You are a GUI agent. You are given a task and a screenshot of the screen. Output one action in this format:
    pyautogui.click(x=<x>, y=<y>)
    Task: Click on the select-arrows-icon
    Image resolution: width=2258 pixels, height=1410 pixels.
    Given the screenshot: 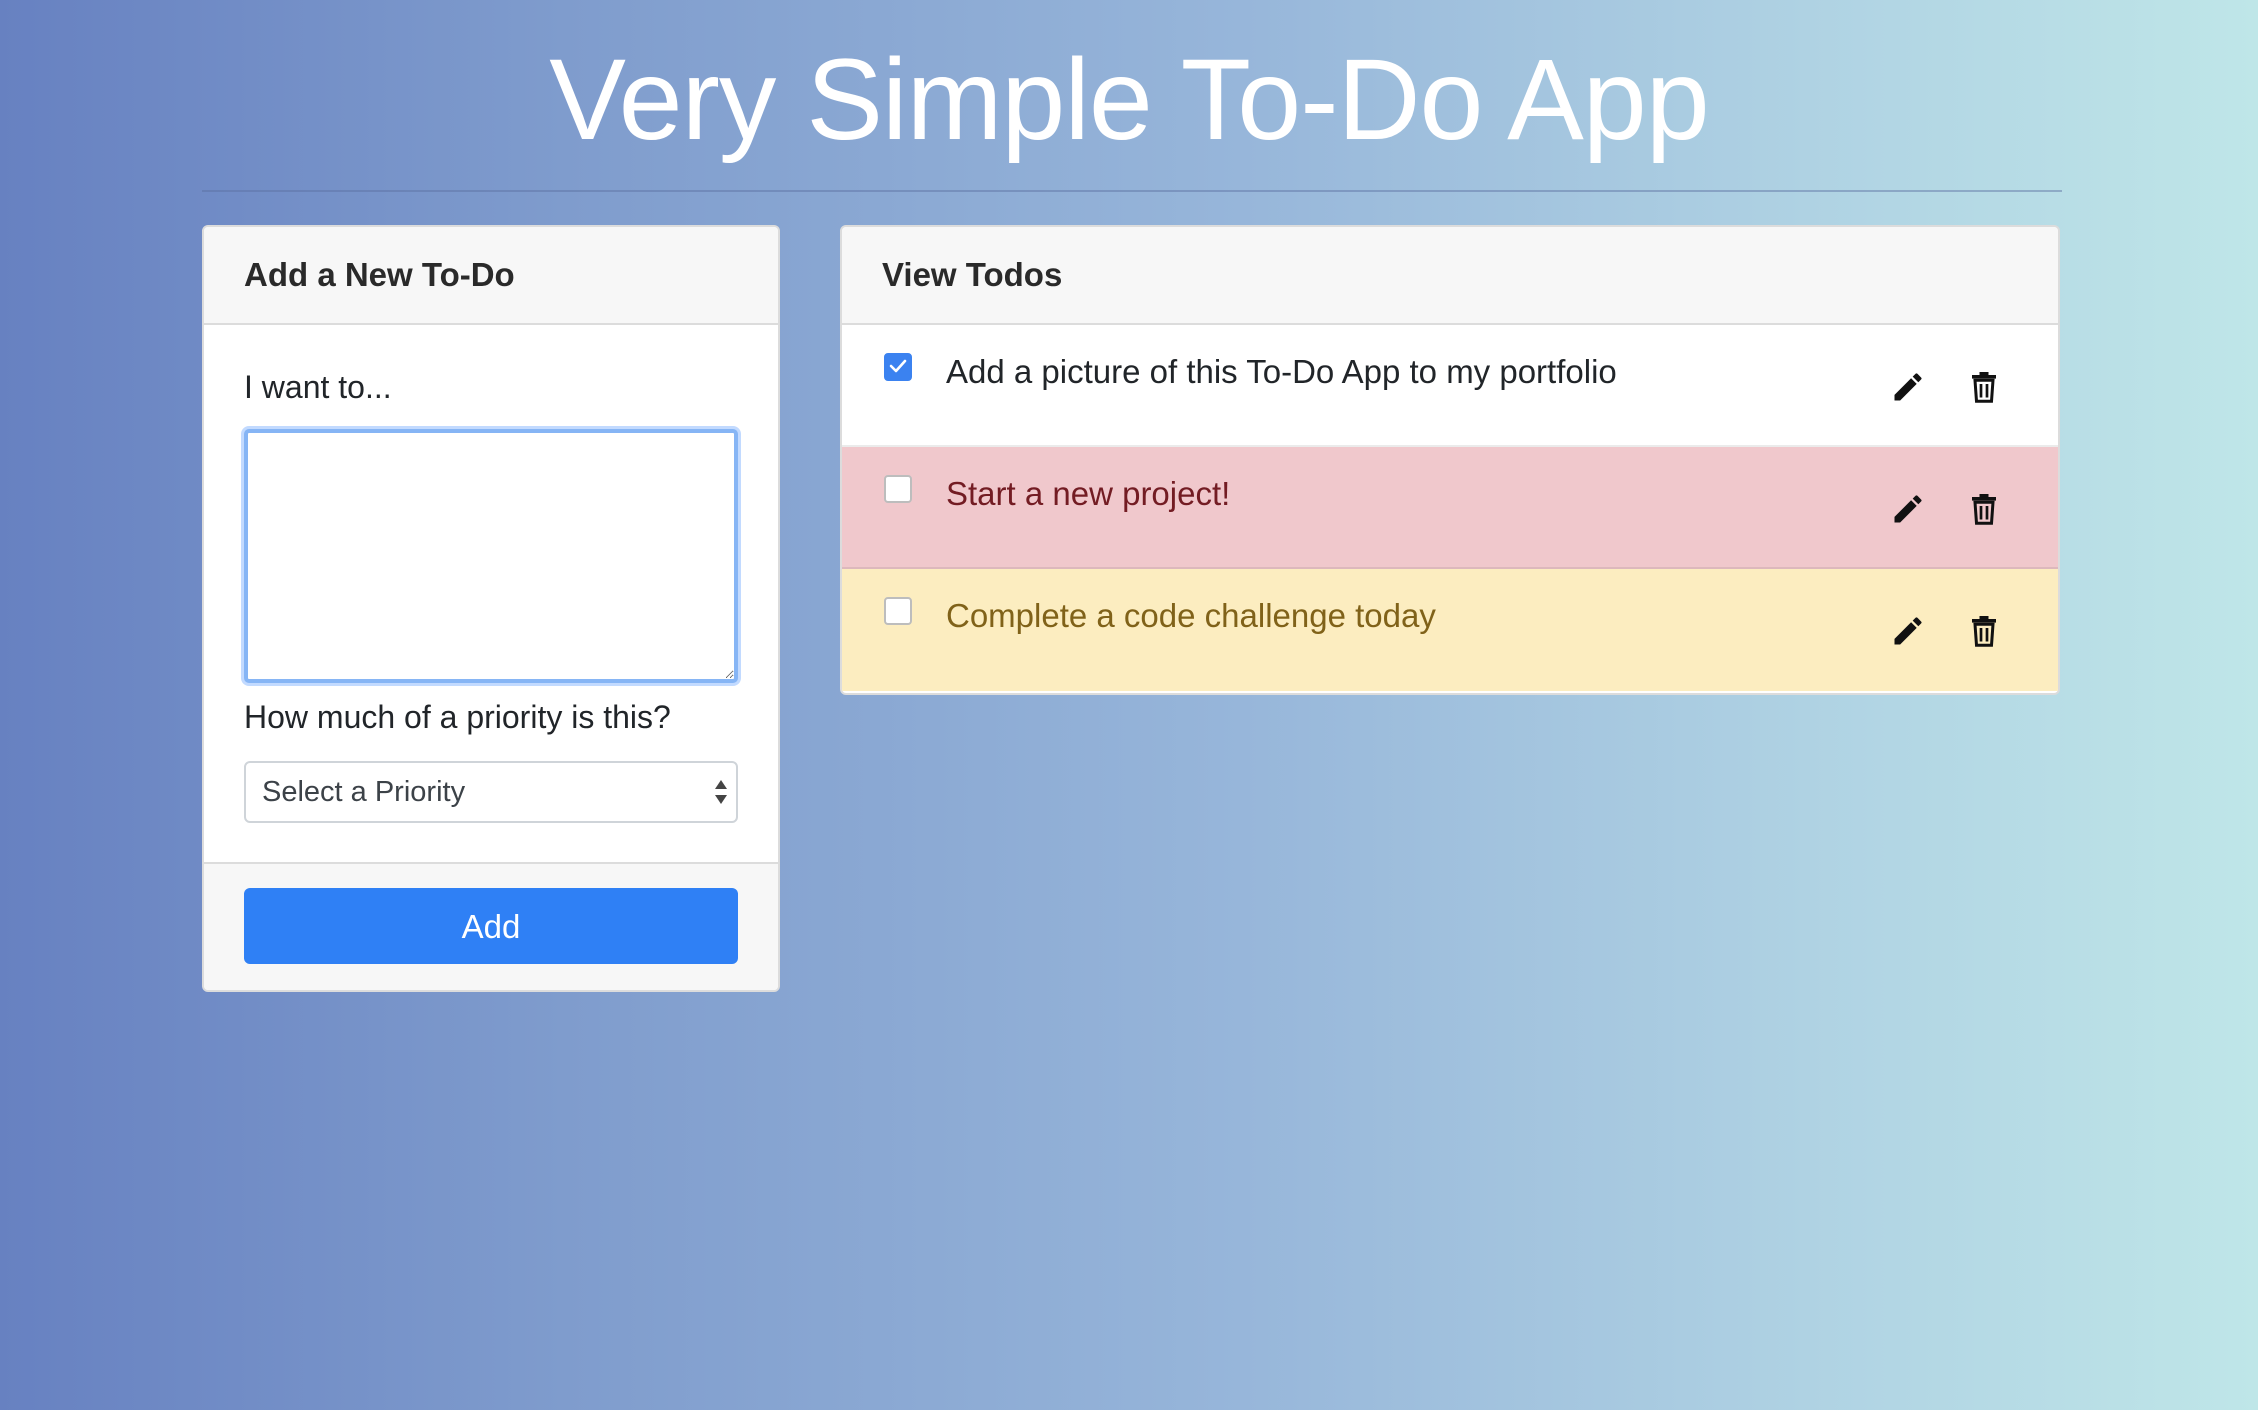 What is the action you would take?
    pyautogui.click(x=721, y=792)
    